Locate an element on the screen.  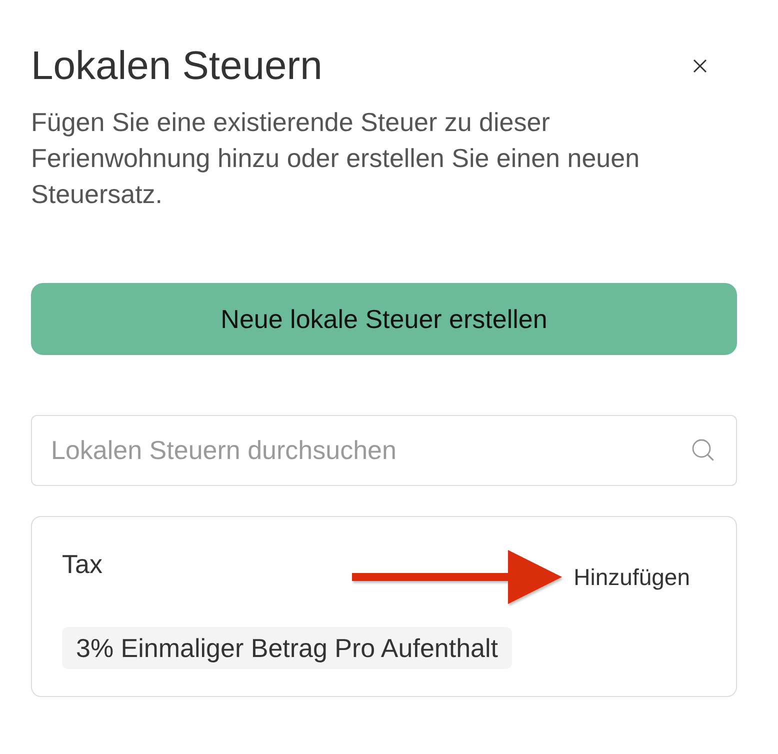
tax-rate-badge: 3% Einmaliger Betrag Pro Aufenthalt is located at coordinates (287, 648).